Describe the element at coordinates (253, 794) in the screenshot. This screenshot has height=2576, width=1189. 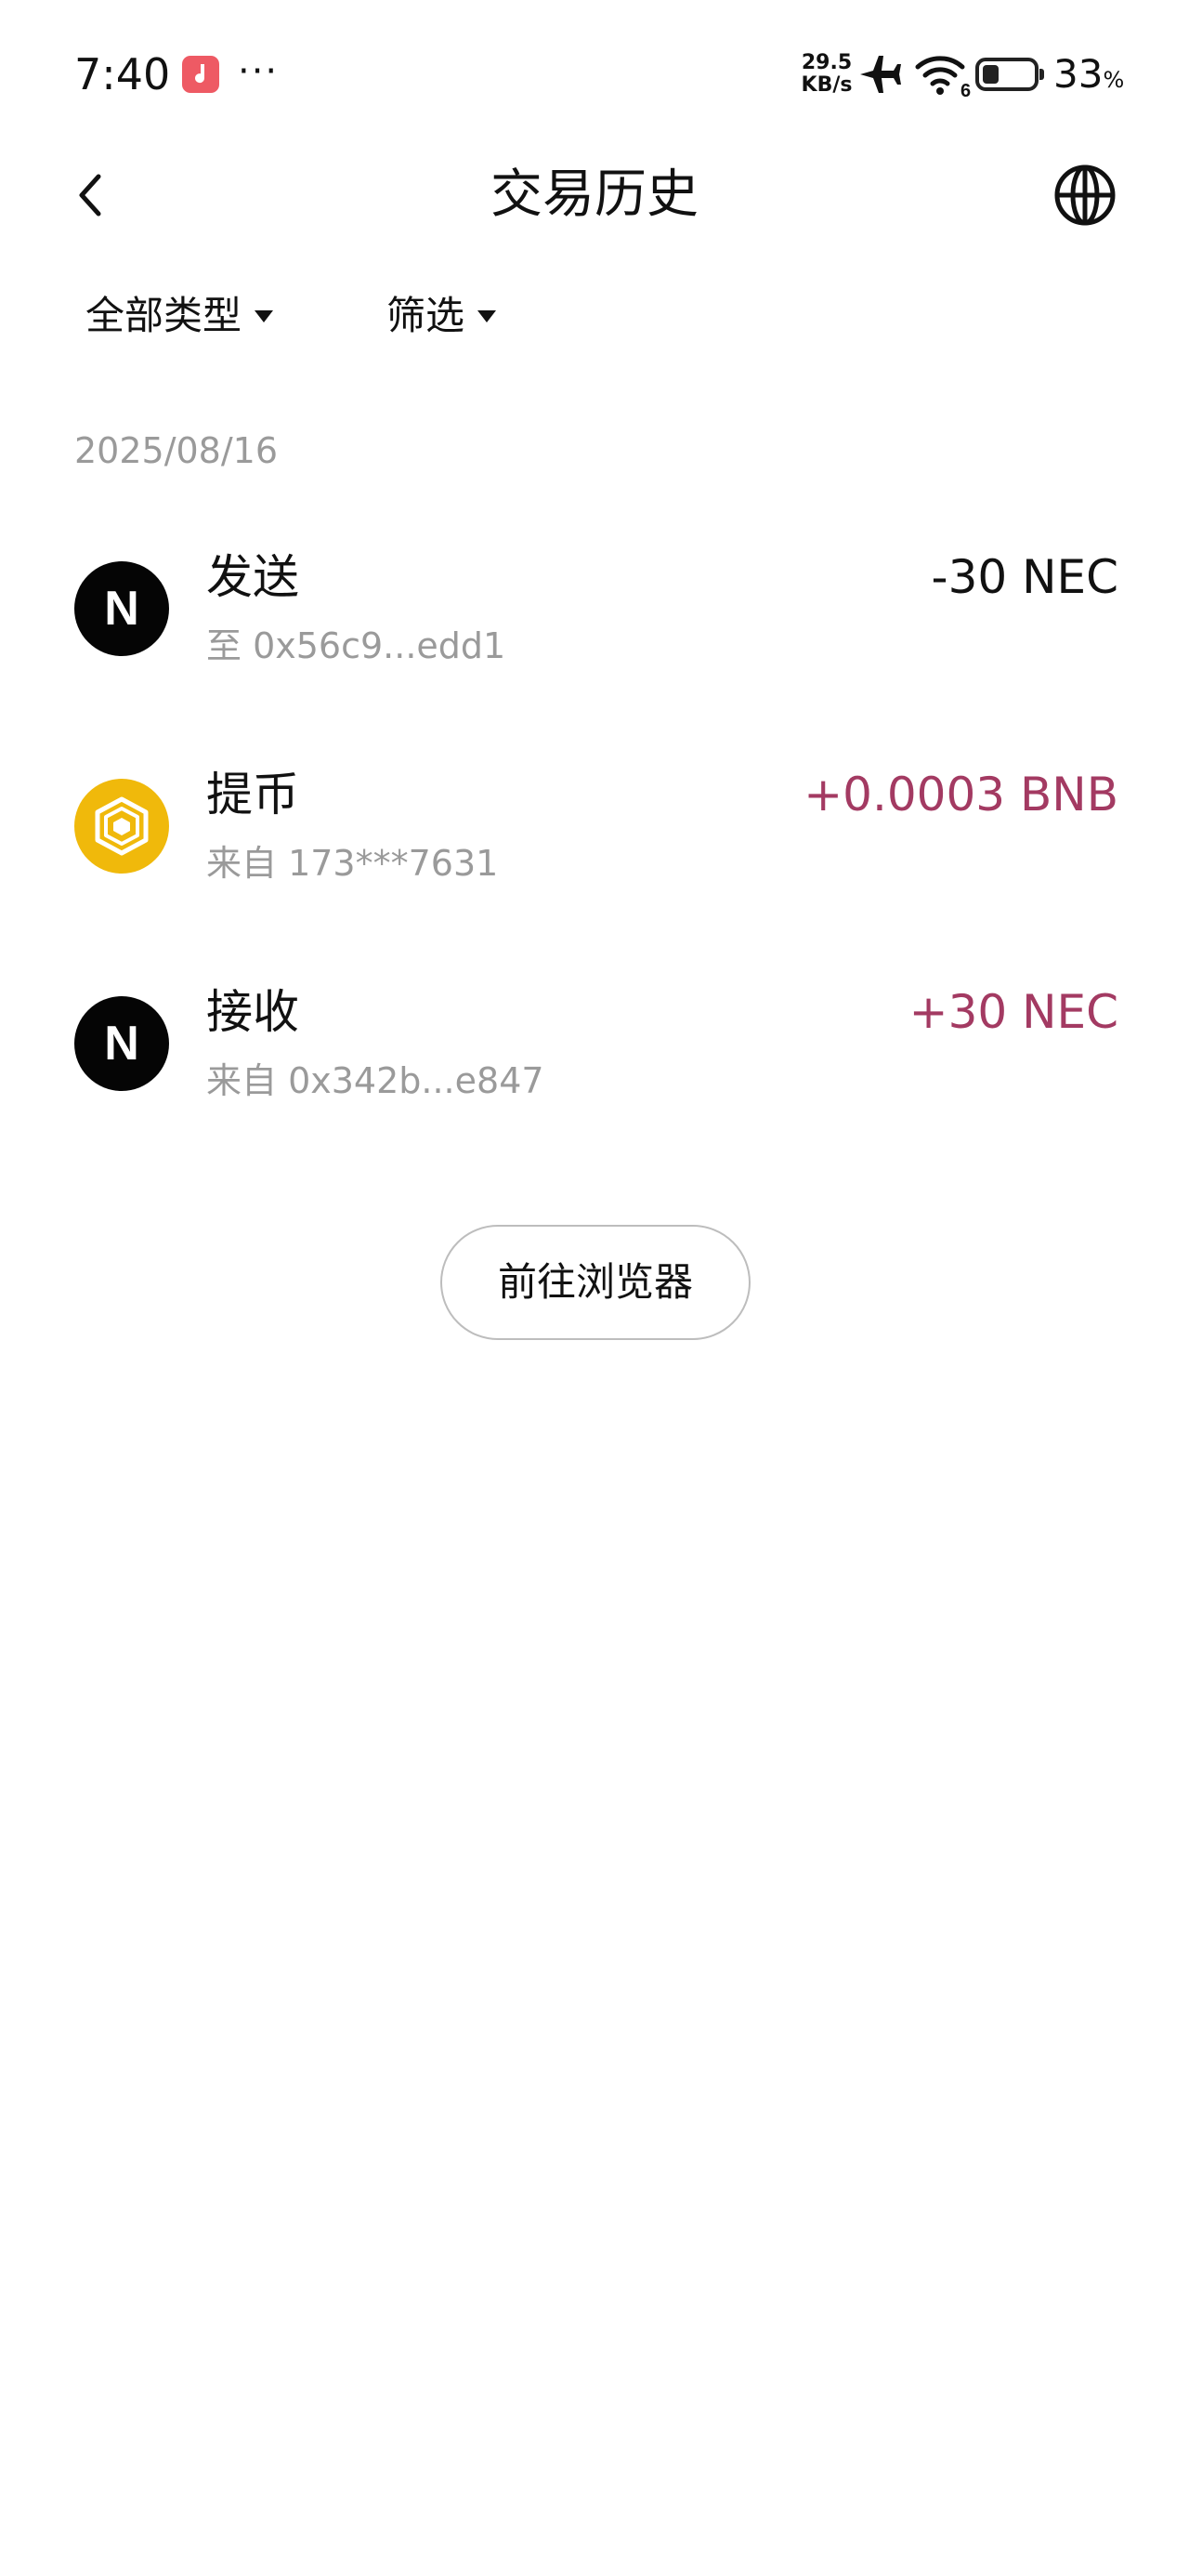
I see `transaction-type: 提币` at that location.